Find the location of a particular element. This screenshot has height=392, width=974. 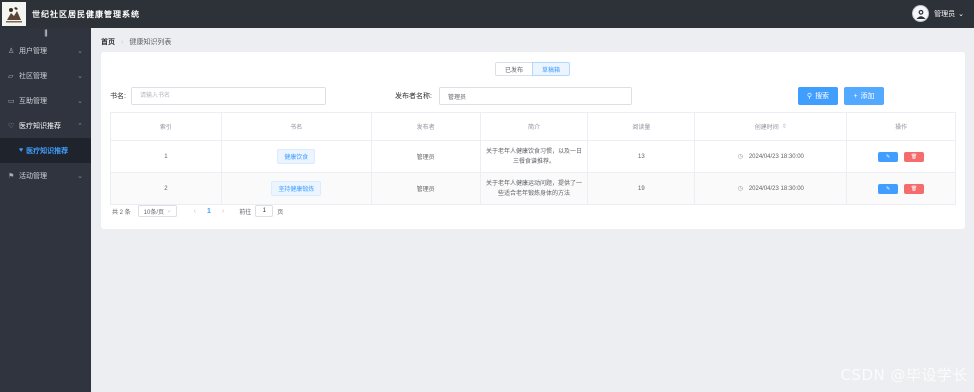

book-name-label: 书名: is located at coordinates (118, 96).